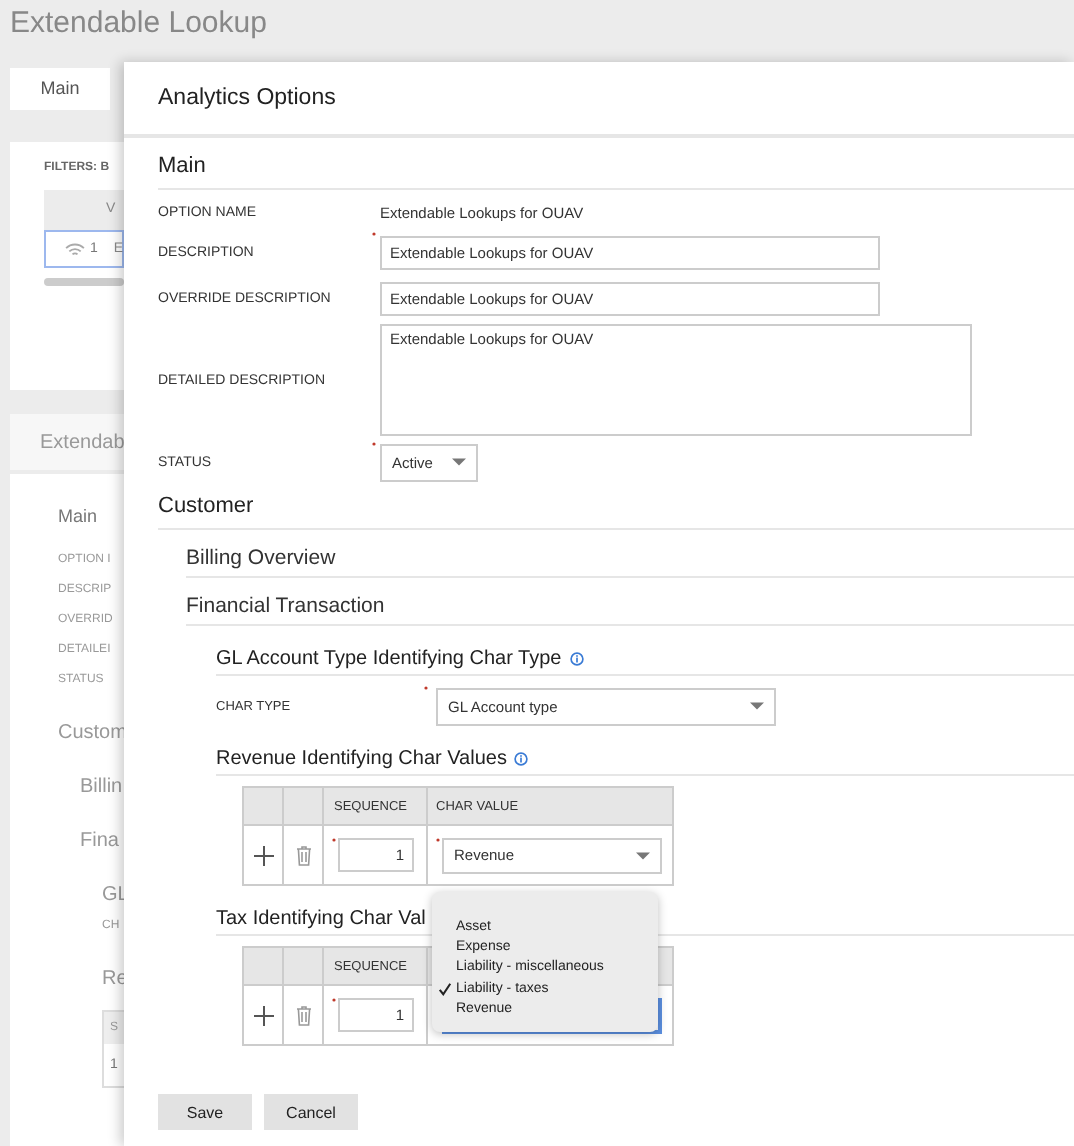 The image size is (1074, 1146). I want to click on cancel-button: Cancel, so click(311, 1112).